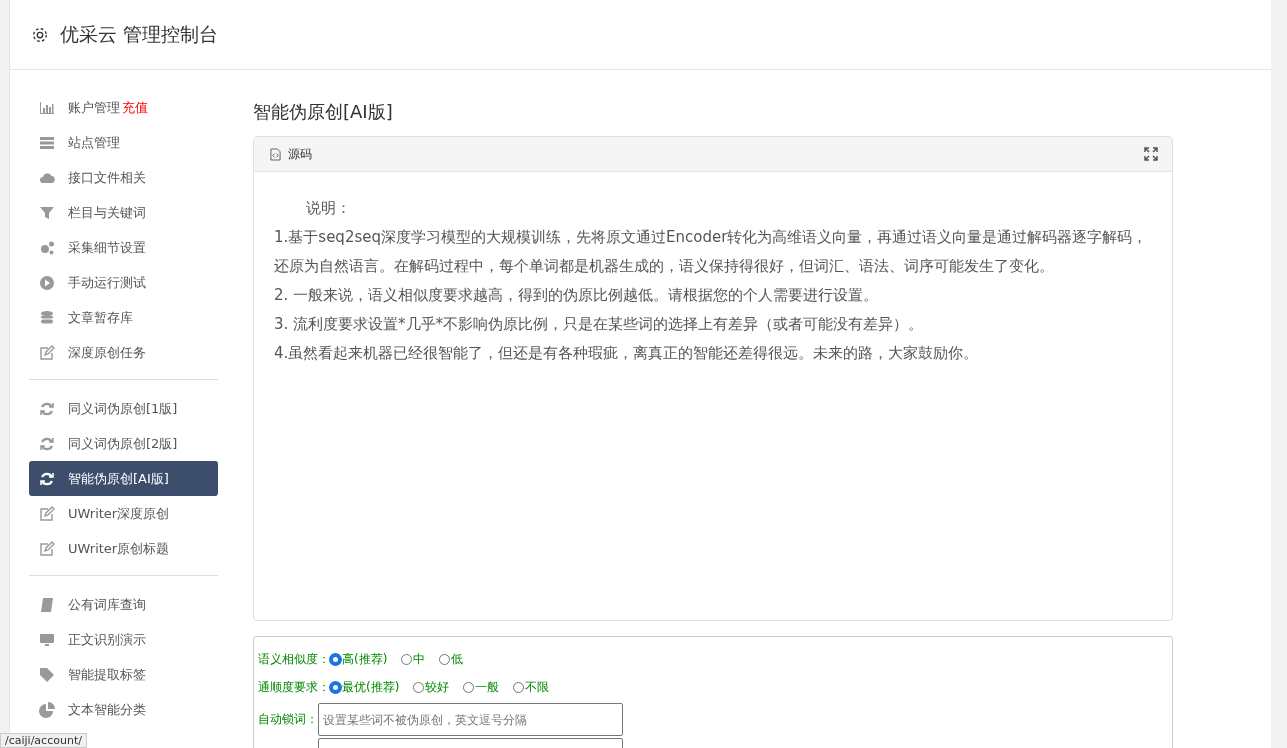 The width and height of the screenshot is (1287, 748). I want to click on chart-icon, so click(47, 107).